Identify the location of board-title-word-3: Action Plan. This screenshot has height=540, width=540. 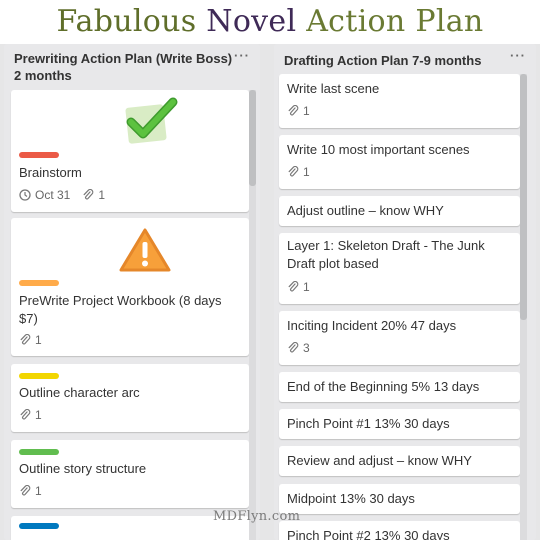
(395, 21).